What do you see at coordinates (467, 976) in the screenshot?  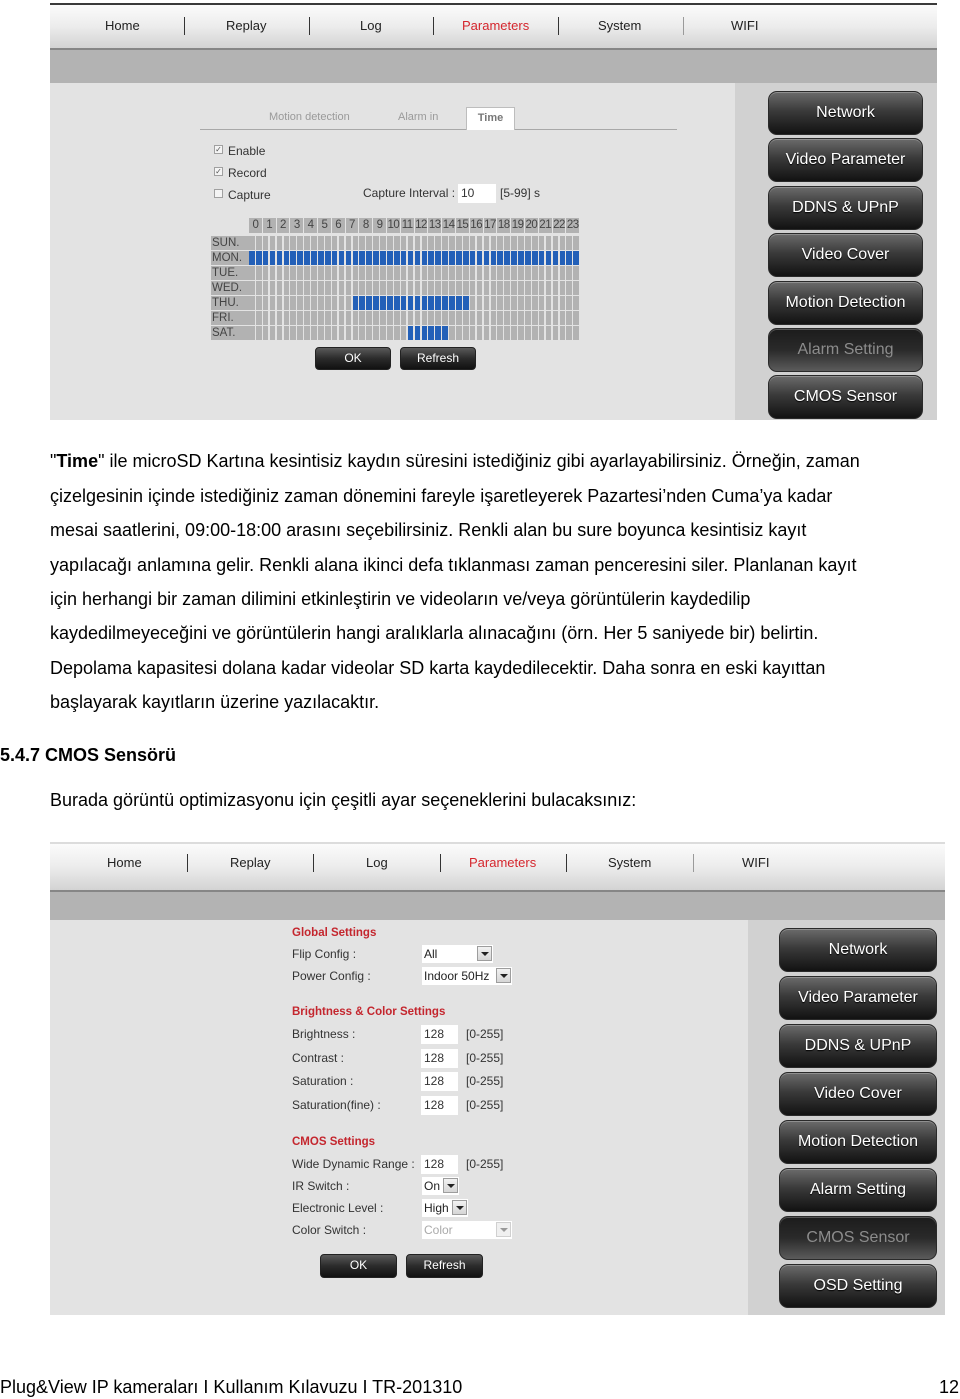 I see `power-config-select: Indoor 50Hz` at bounding box center [467, 976].